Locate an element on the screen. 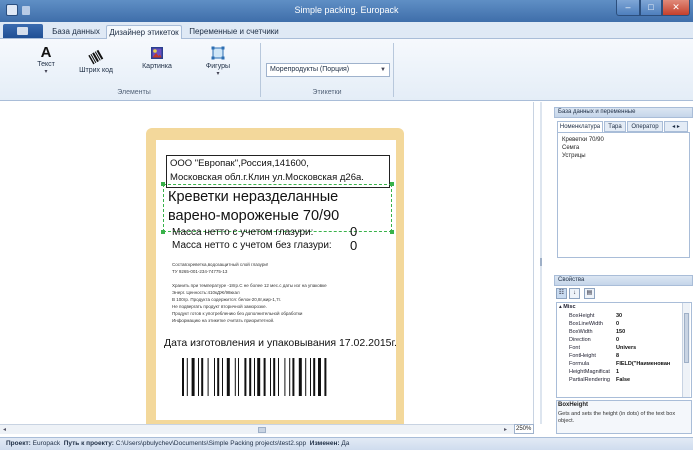 This screenshot has height=450, width=693. minimize-button: – is located at coordinates (628, 8).